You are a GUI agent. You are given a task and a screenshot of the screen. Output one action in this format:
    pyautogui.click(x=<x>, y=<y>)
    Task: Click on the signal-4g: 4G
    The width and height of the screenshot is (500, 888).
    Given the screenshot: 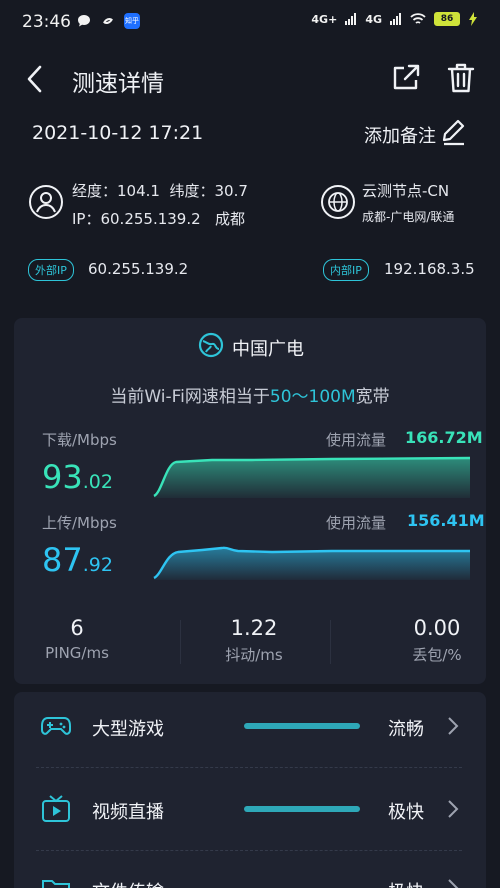 What is the action you would take?
    pyautogui.click(x=373, y=19)
    